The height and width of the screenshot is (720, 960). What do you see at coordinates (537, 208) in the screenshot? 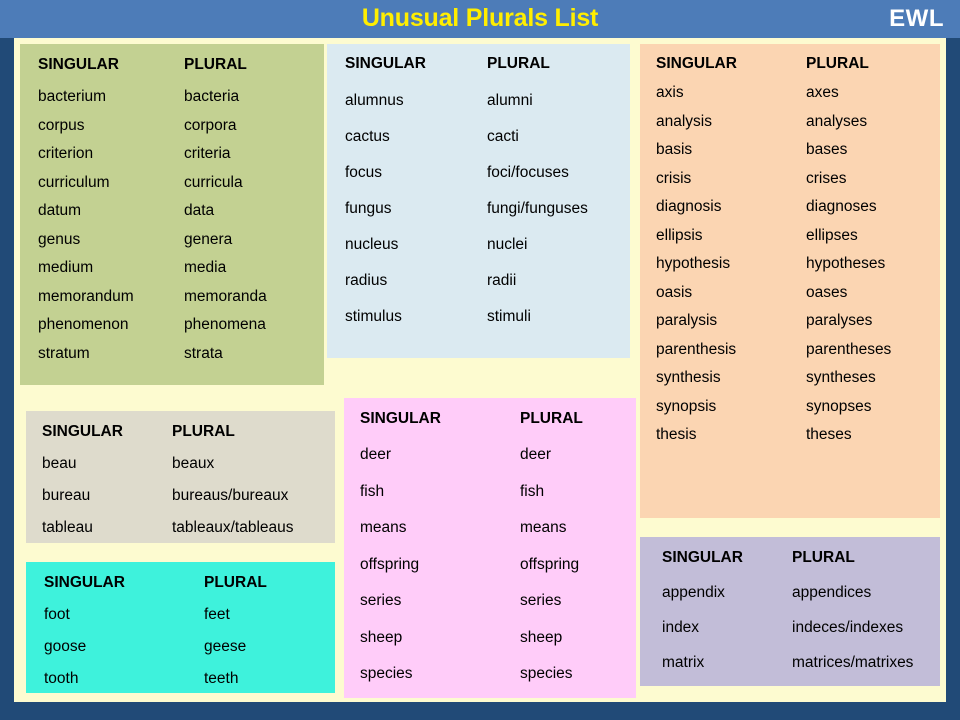
I see `cell-plural: fungi/funguses` at bounding box center [537, 208].